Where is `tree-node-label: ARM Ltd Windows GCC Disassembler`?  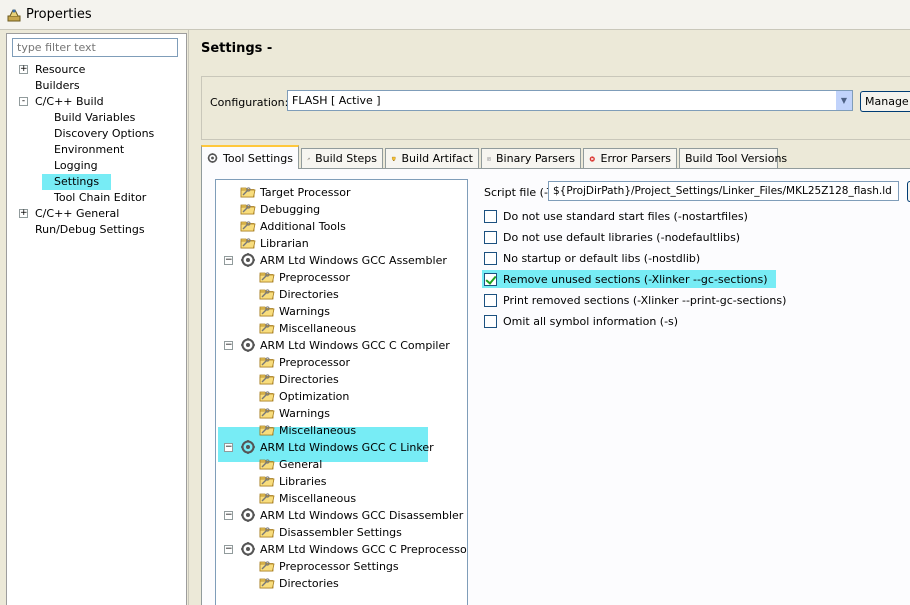 tree-node-label: ARM Ltd Windows GCC Disassembler is located at coordinates (362, 515).